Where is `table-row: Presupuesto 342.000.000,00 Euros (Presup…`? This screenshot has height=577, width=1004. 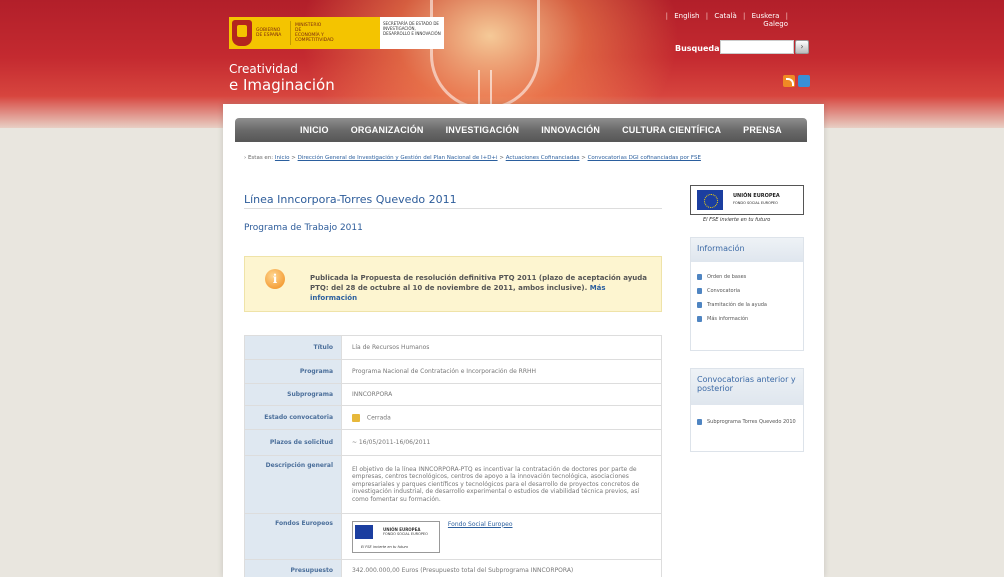 table-row: Presupuesto 342.000.000,00 Euros (Presup… is located at coordinates (453, 568).